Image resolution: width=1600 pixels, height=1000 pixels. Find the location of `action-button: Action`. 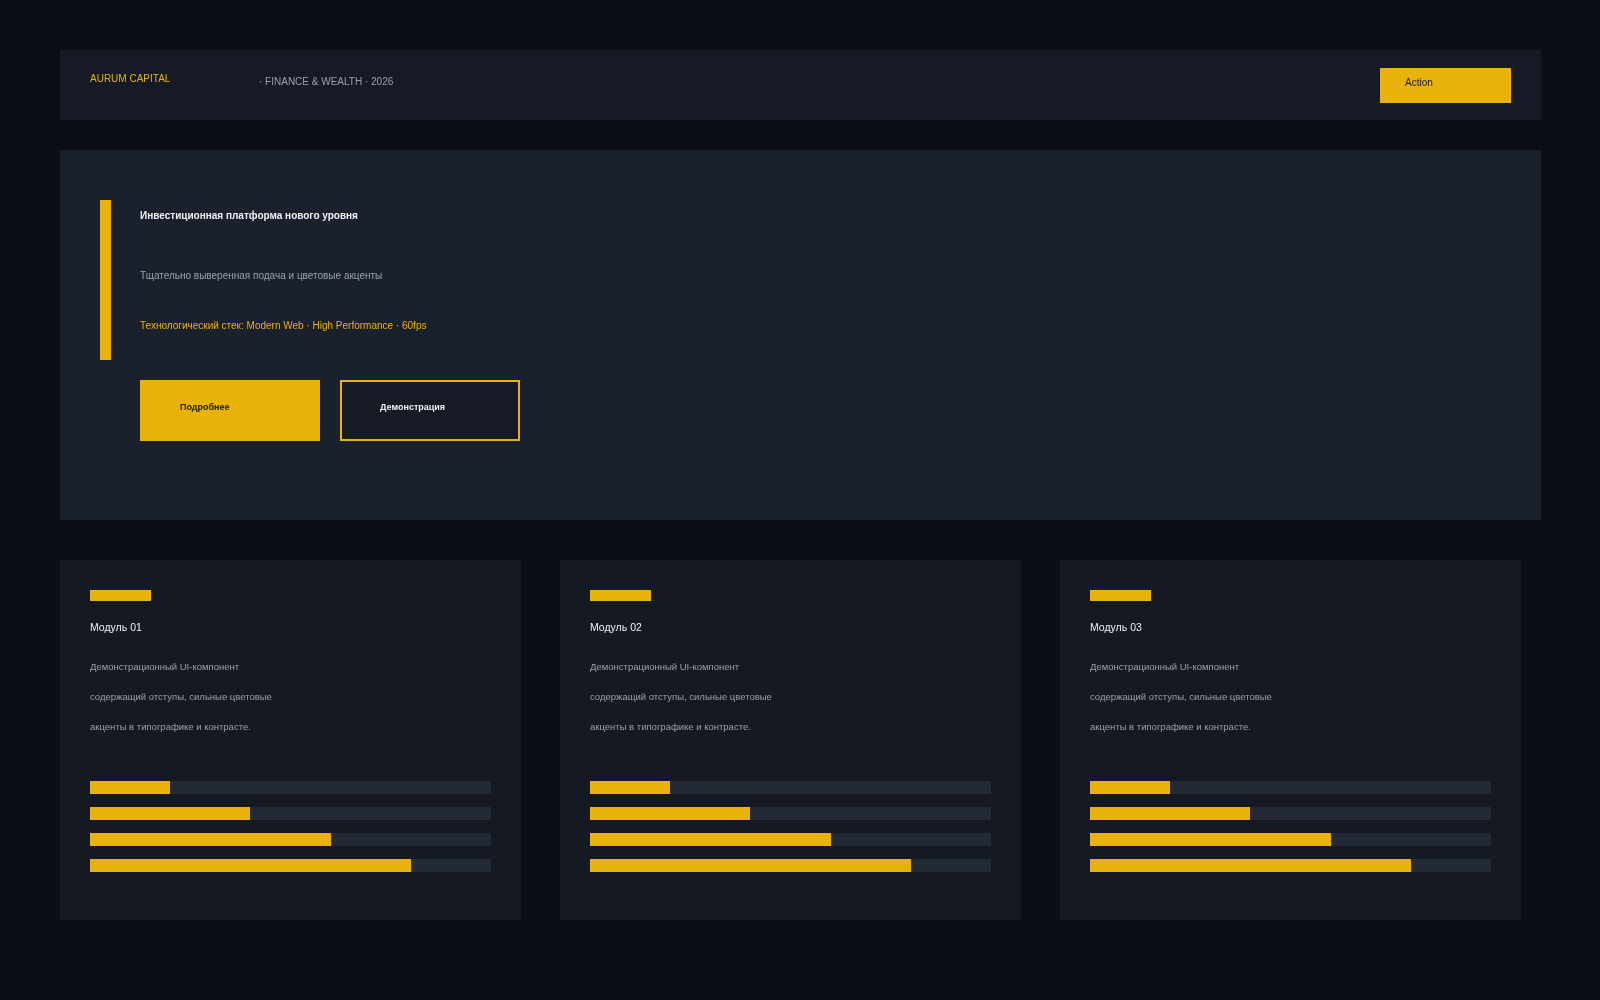

action-button: Action is located at coordinates (1445, 85).